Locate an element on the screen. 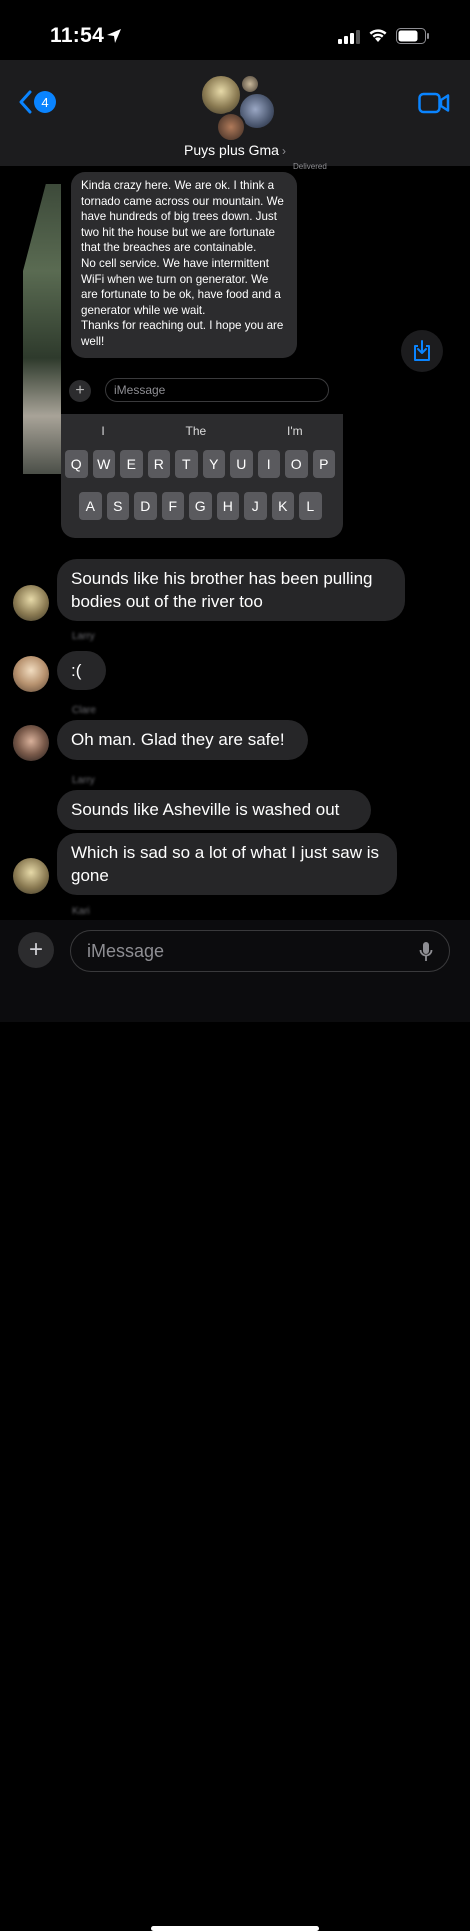  key: R is located at coordinates (158, 464).